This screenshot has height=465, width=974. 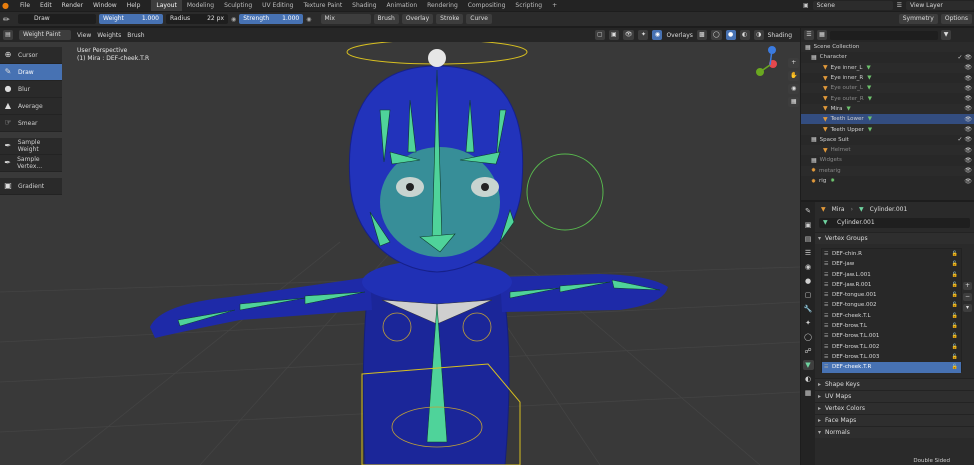 I want to click on shape-keys-panel-header: Shape Keys, so click(x=894, y=384).